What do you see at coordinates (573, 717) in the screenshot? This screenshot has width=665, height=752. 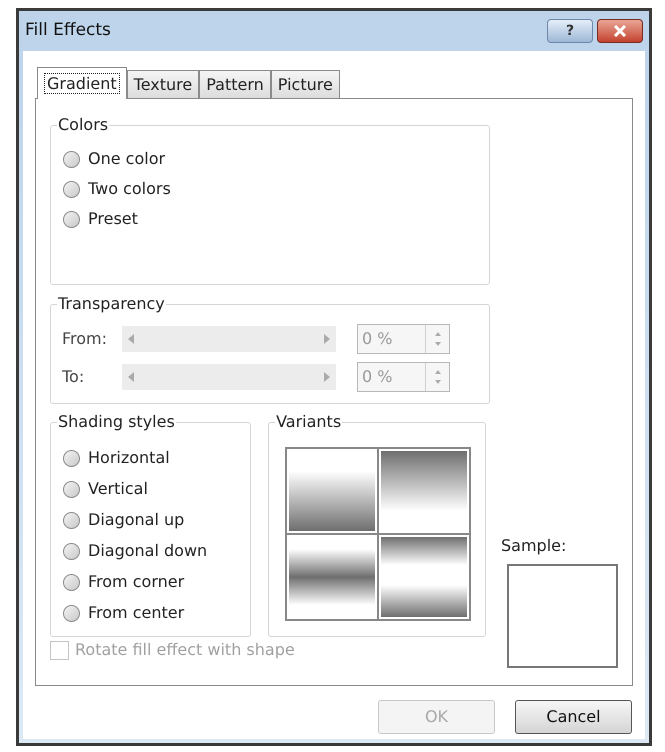 I see `dialog-button: Cancel` at bounding box center [573, 717].